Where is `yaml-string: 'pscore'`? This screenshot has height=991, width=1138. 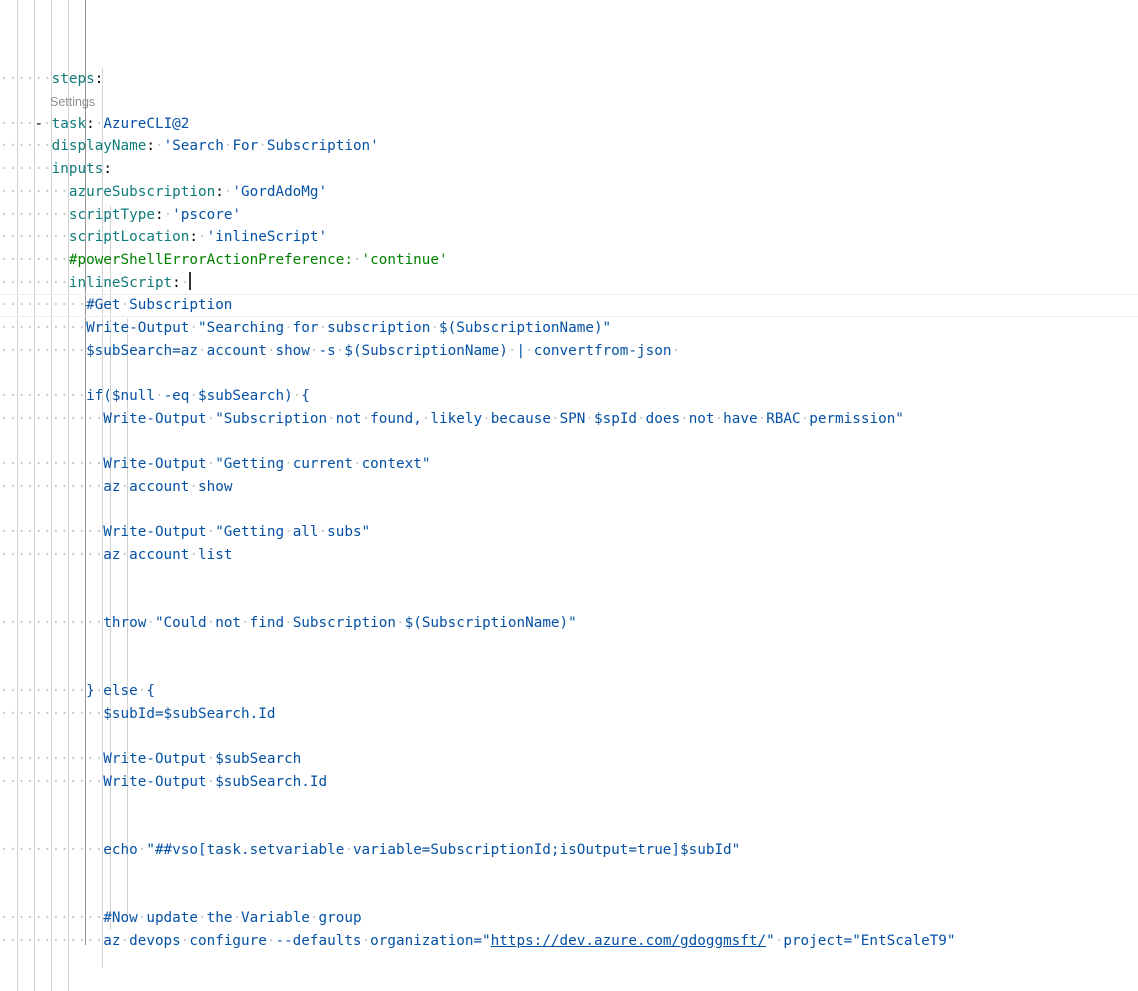
yaml-string: 'pscore' is located at coordinates (207, 214).